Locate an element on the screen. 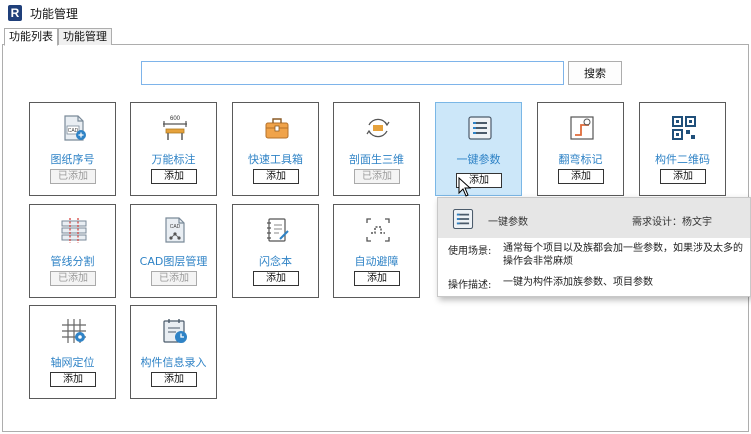 This screenshot has width=751, height=434. cad-layer-icon-text: CAD is located at coordinates (175, 227).